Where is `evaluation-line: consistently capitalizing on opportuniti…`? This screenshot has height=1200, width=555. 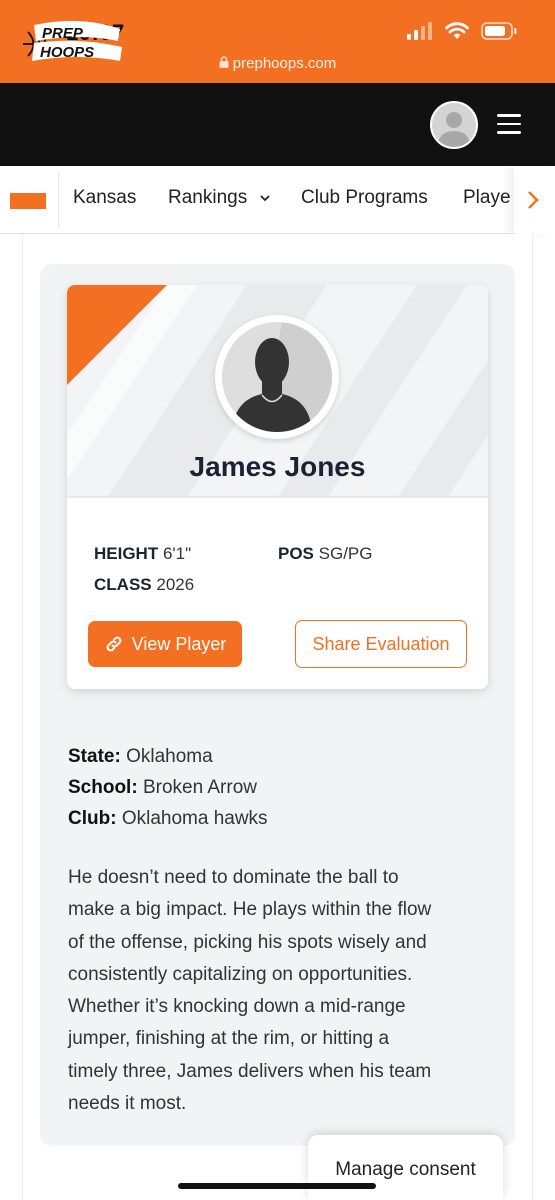
evaluation-line: consistently capitalizing on opportuniti… is located at coordinates (240, 974).